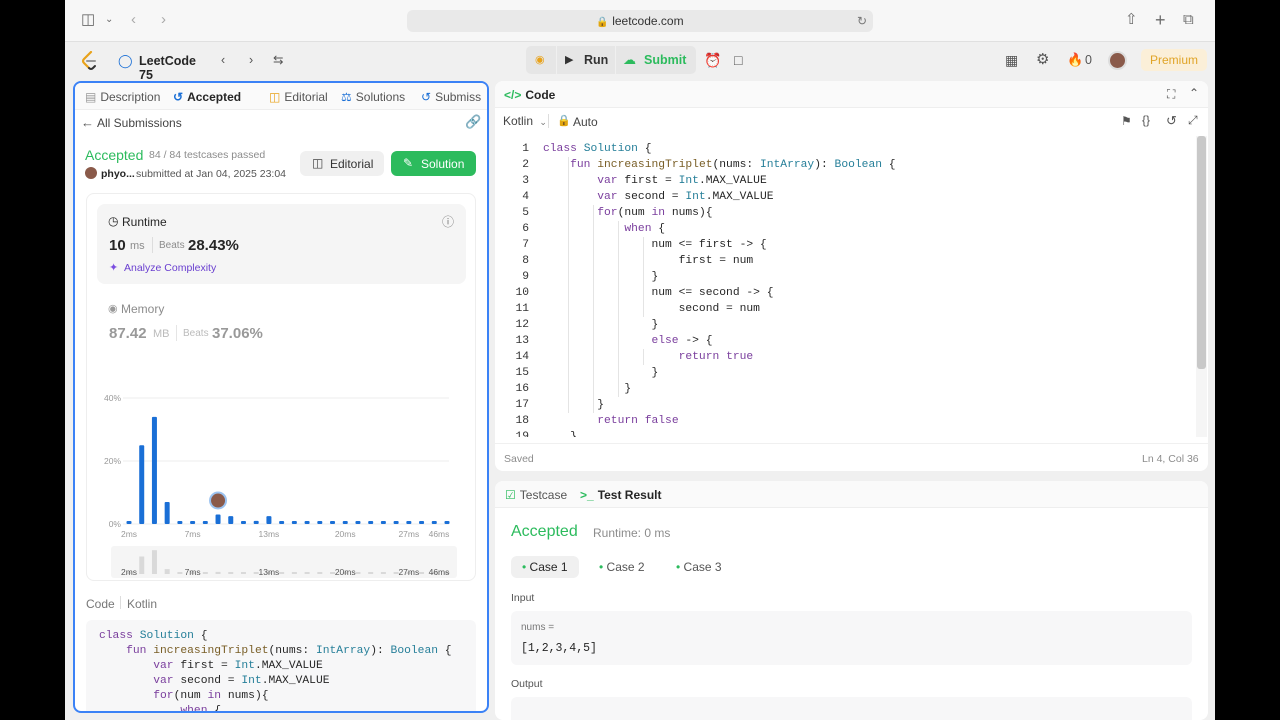  I want to click on code-line: 7 num <= first -> {, so click(845, 245).